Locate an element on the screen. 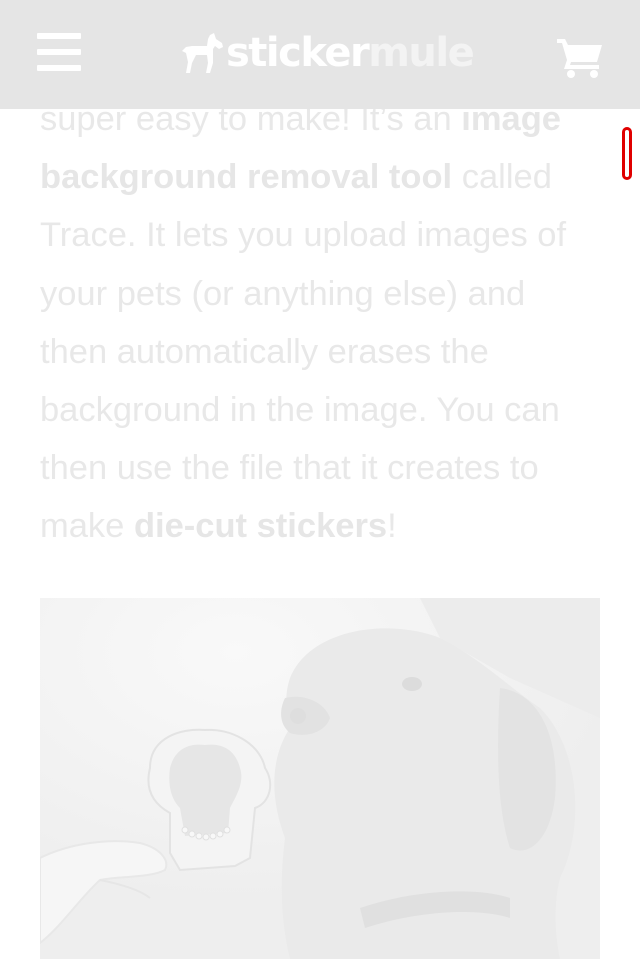 This screenshot has height=959, width=640. image-background-removal-link-cont: background removal tool is located at coordinates (246, 177).